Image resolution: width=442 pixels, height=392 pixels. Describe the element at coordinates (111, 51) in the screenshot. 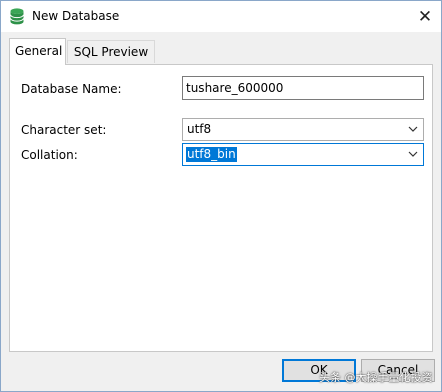

I see `tab-sql-preview: SQL Preview` at that location.